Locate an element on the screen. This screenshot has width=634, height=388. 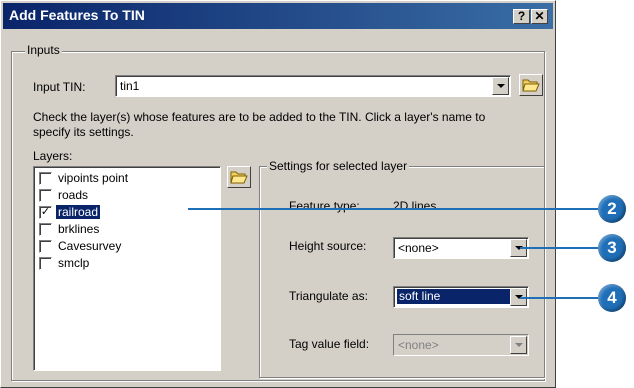
layer-name: smclp is located at coordinates (73, 263).